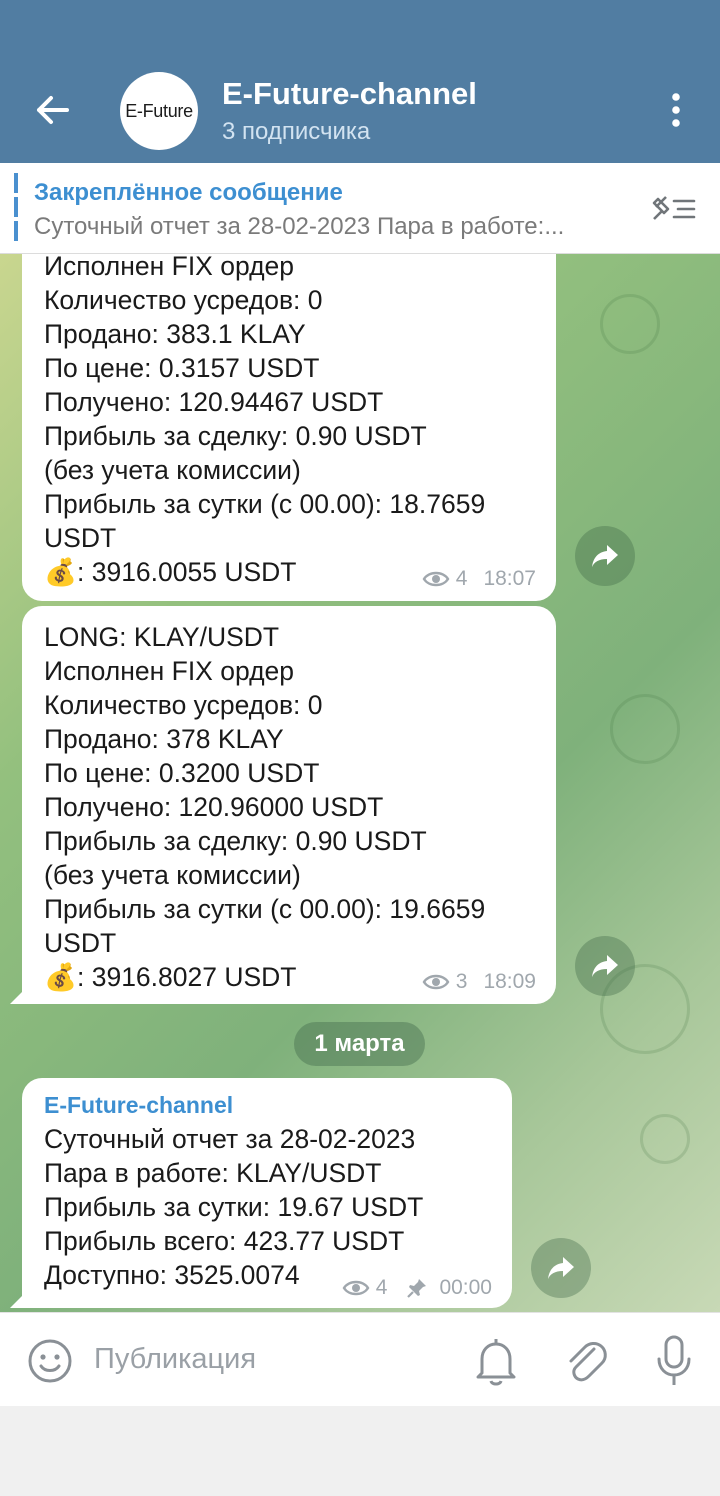 This screenshot has height=1496, width=720. What do you see at coordinates (509, 981) in the screenshot?
I see `message-time: 18:09` at bounding box center [509, 981].